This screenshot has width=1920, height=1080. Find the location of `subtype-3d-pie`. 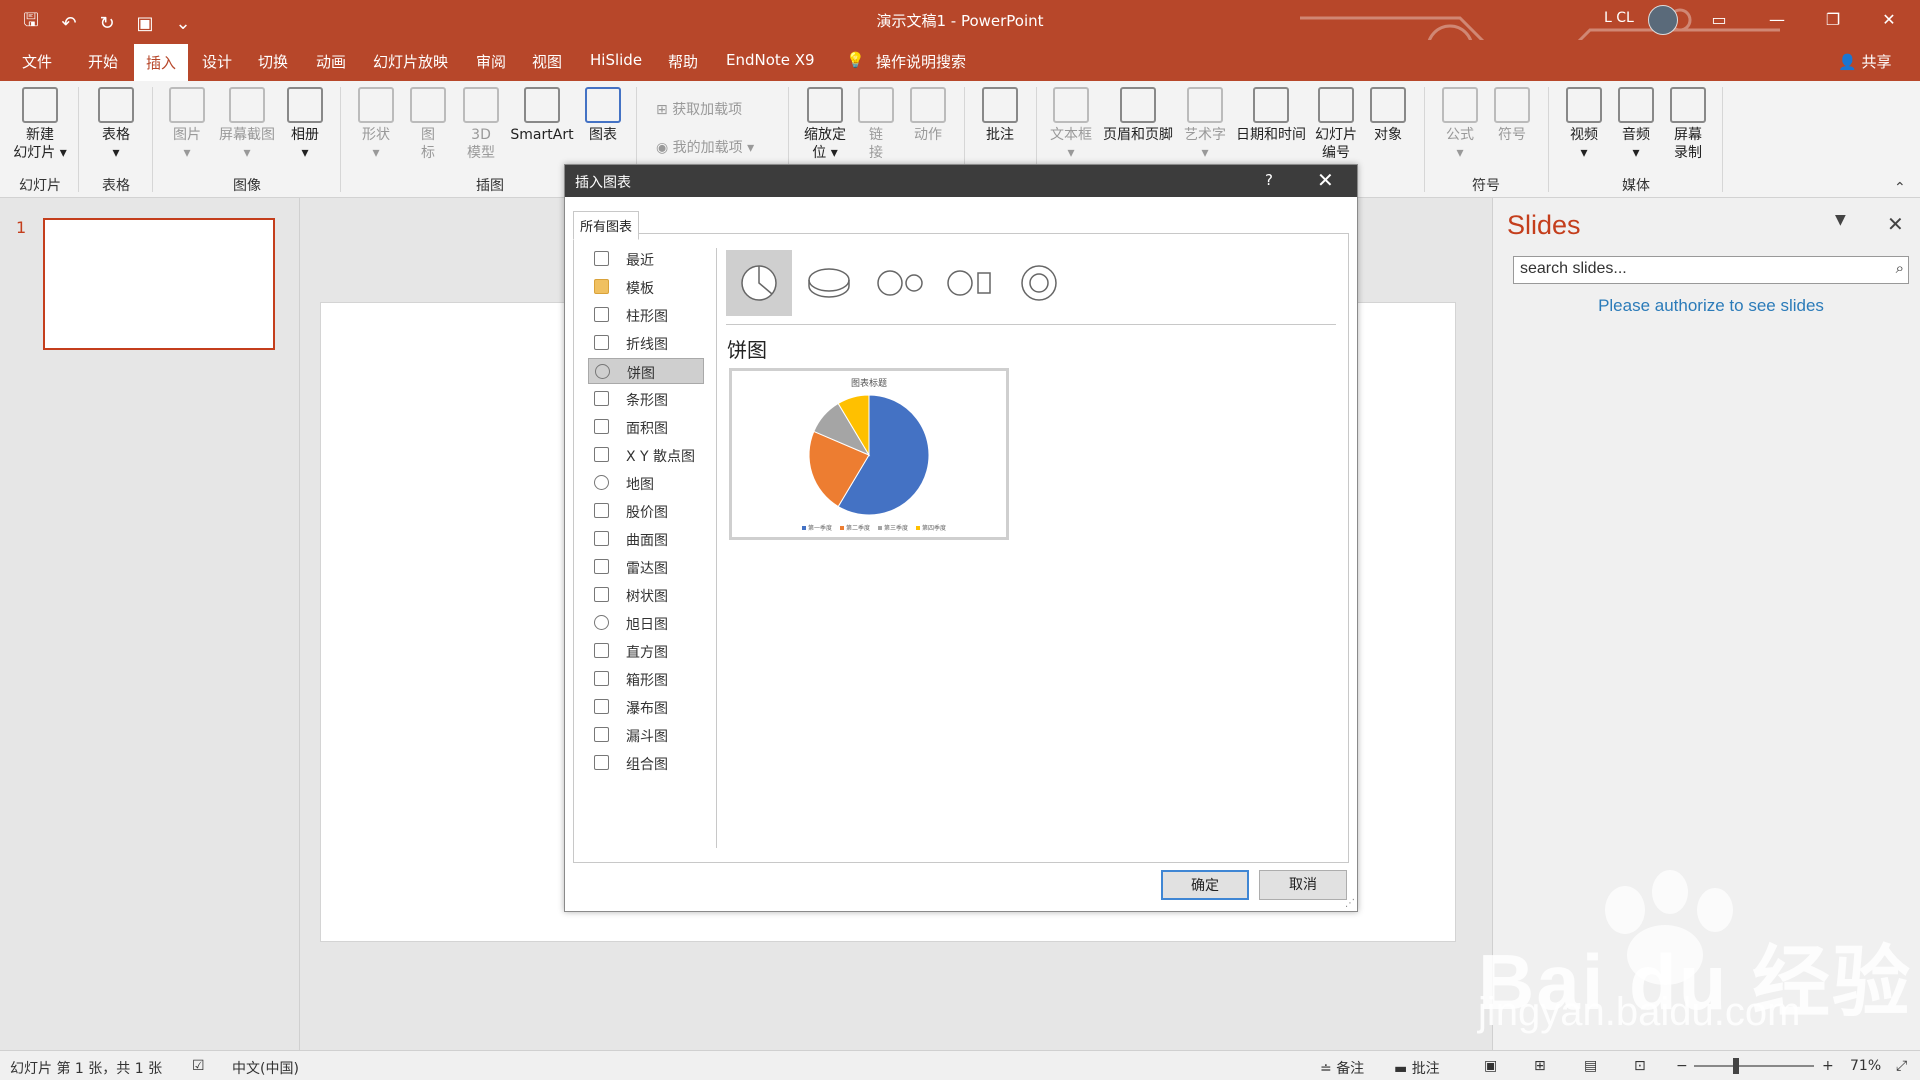

subtype-3d-pie is located at coordinates (829, 283).